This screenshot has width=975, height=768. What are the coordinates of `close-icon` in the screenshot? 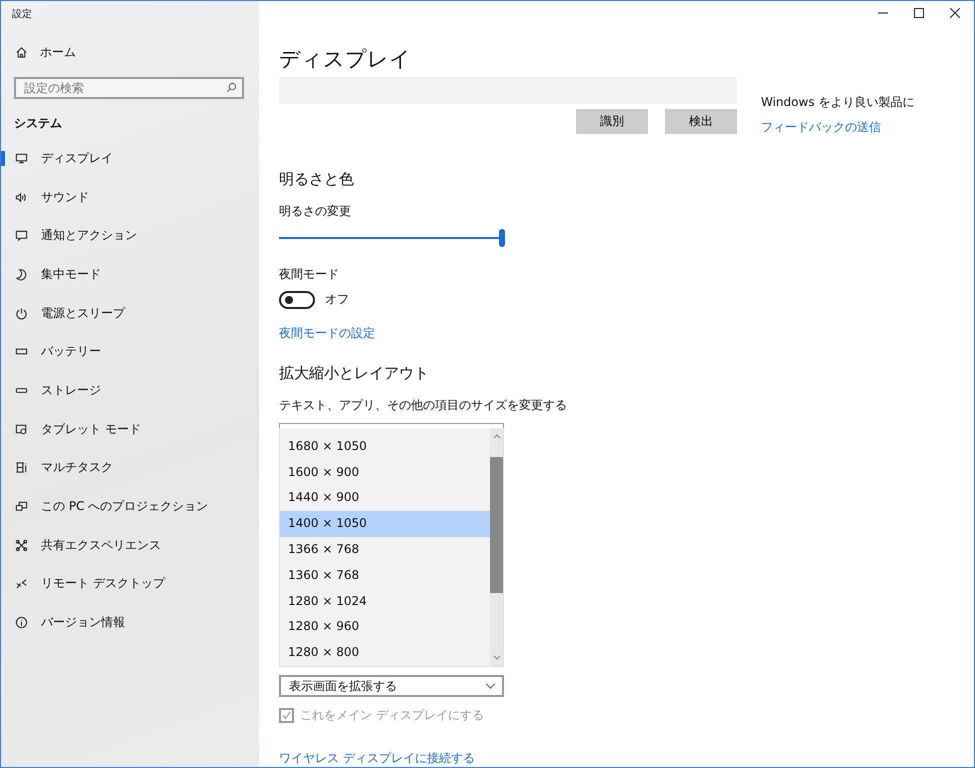 It's located at (955, 13).